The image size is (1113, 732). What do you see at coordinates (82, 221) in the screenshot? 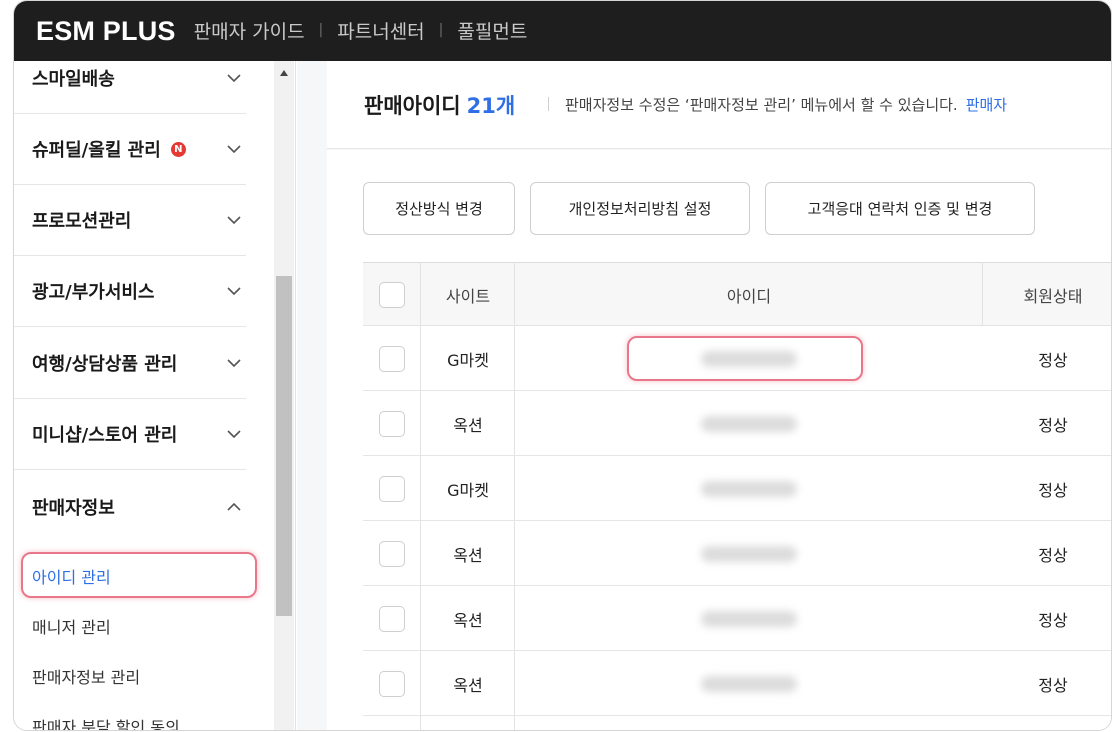
I see `sidebar-item-label: 프로모션관리` at bounding box center [82, 221].